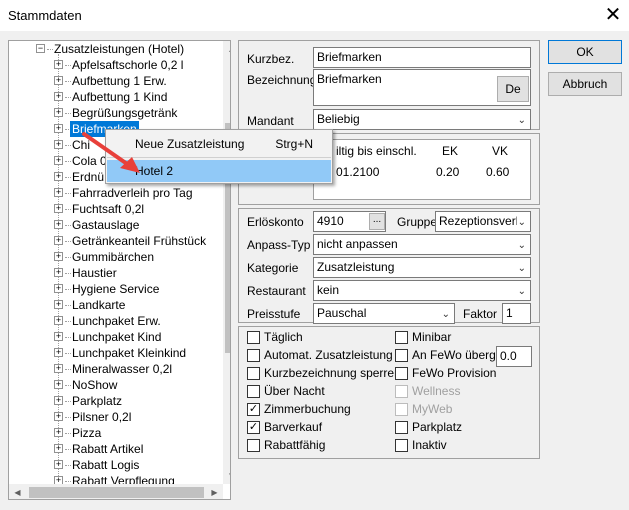  What do you see at coordinates (328, 355) in the screenshot?
I see `checkbox-label: Automat. Zusatzleistung` at bounding box center [328, 355].